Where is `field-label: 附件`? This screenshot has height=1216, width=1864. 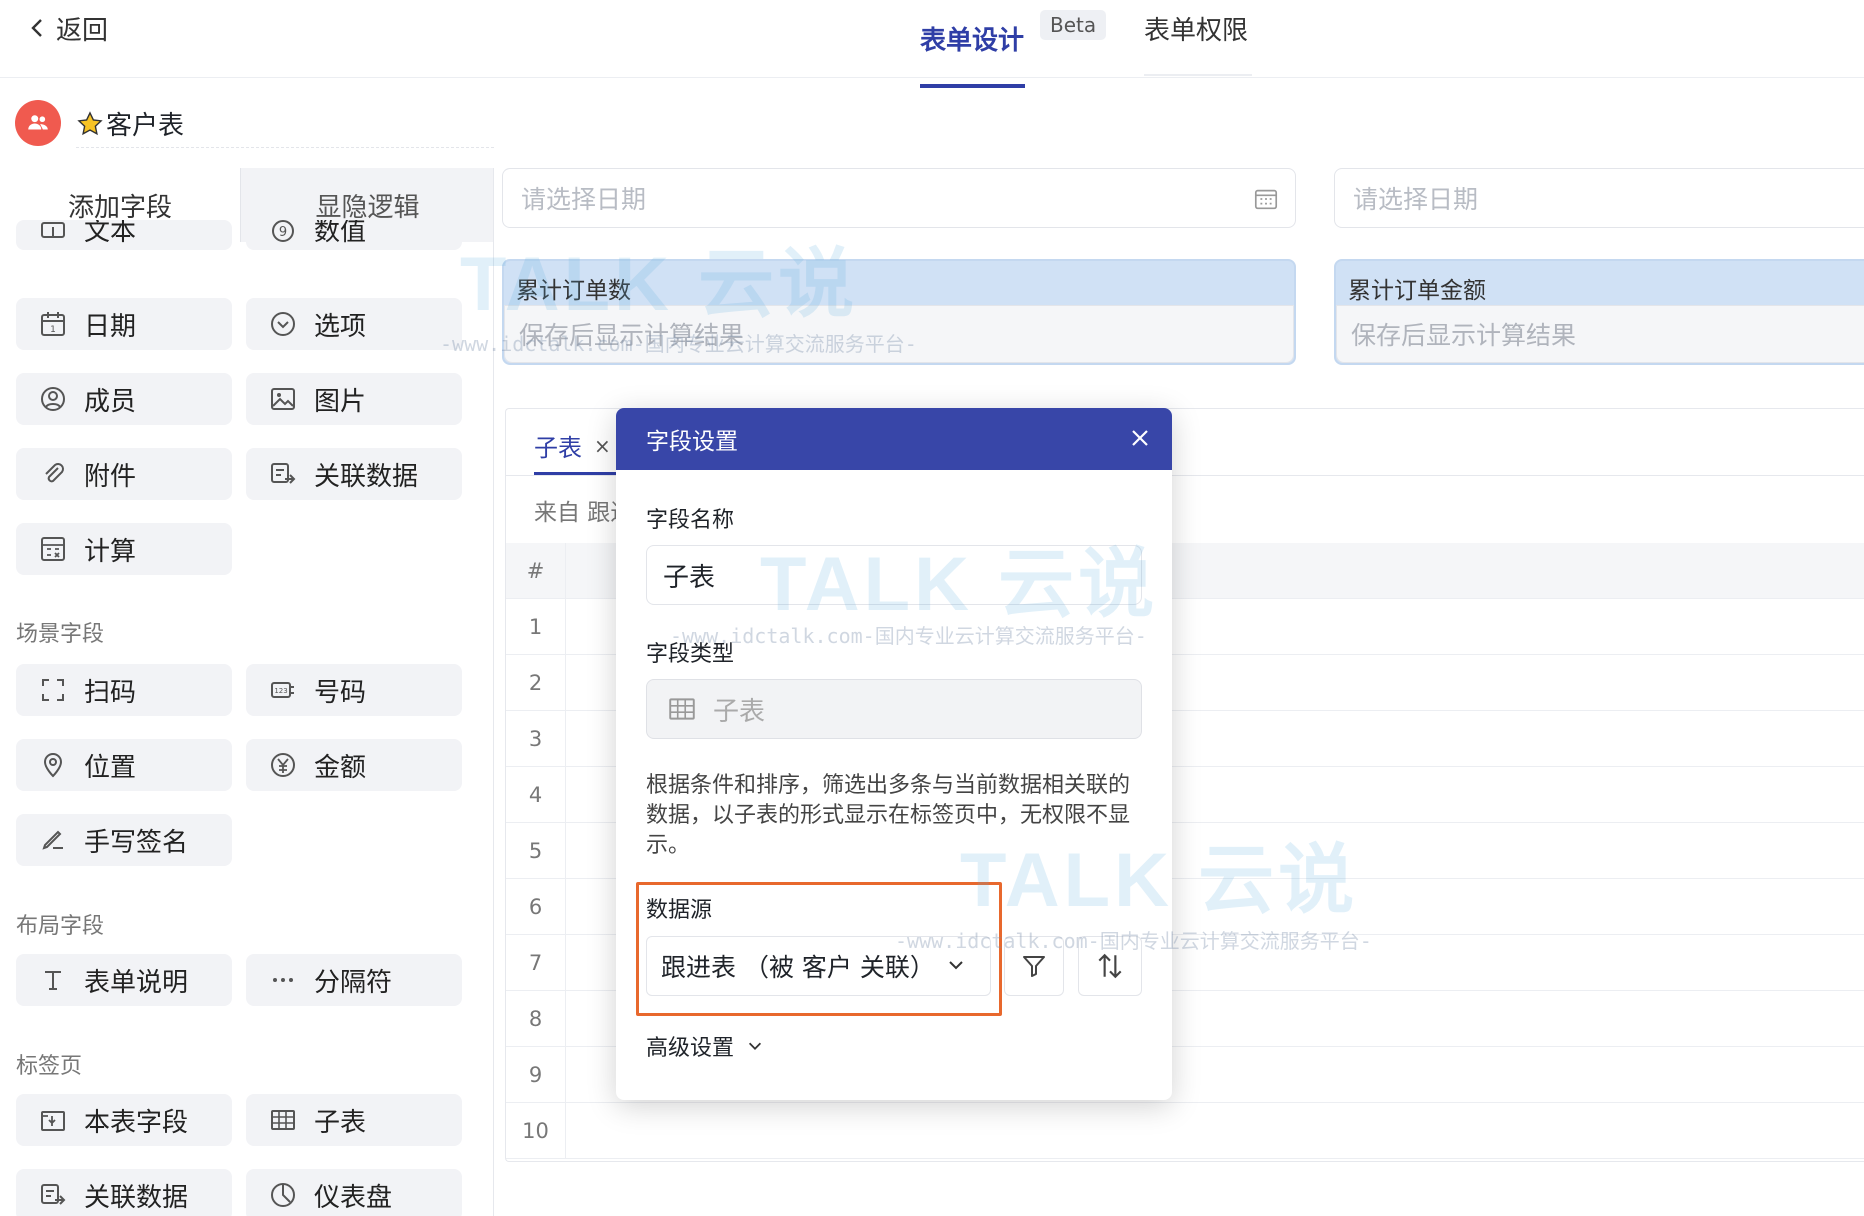
field-label: 附件 is located at coordinates (110, 476).